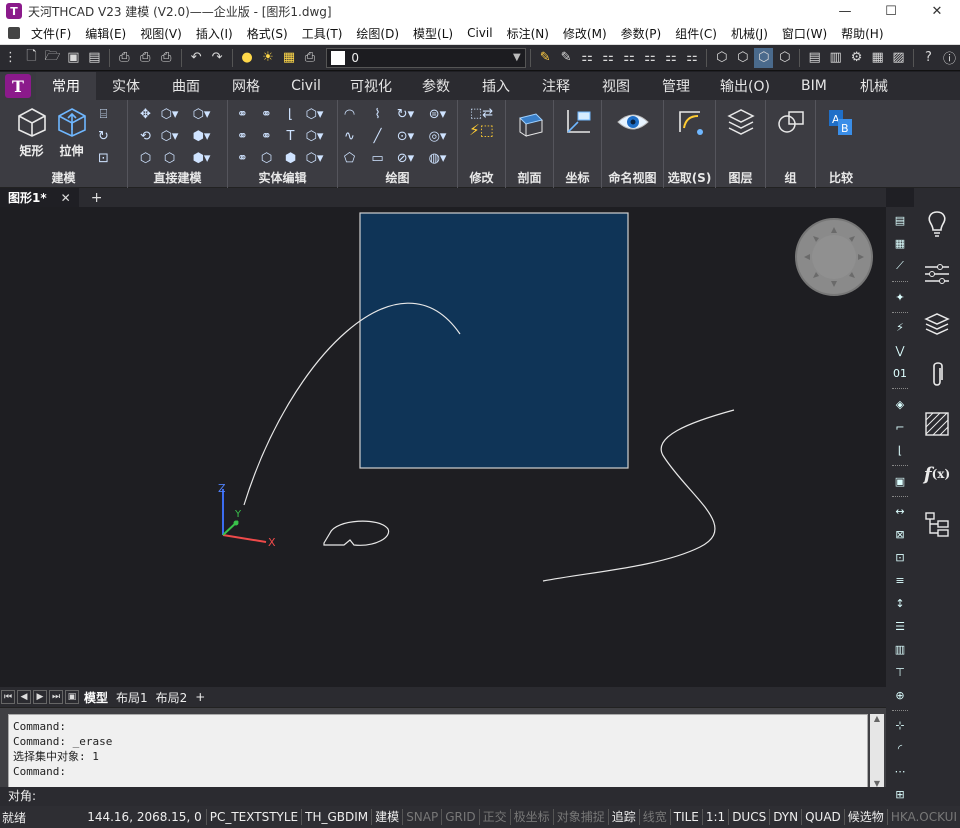  I want to click on line-icon: ╱, so click(378, 136).